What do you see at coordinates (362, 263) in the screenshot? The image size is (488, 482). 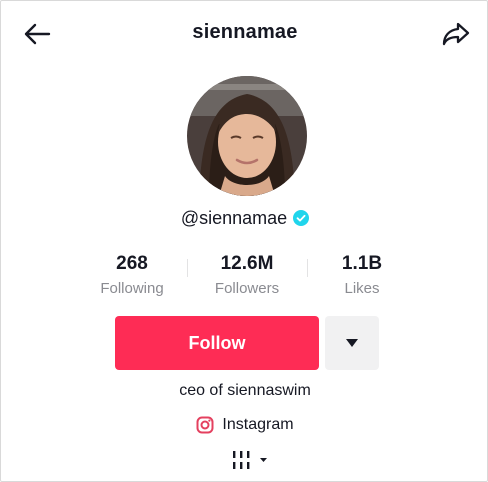 I see `likes-count: 1.1B` at bounding box center [362, 263].